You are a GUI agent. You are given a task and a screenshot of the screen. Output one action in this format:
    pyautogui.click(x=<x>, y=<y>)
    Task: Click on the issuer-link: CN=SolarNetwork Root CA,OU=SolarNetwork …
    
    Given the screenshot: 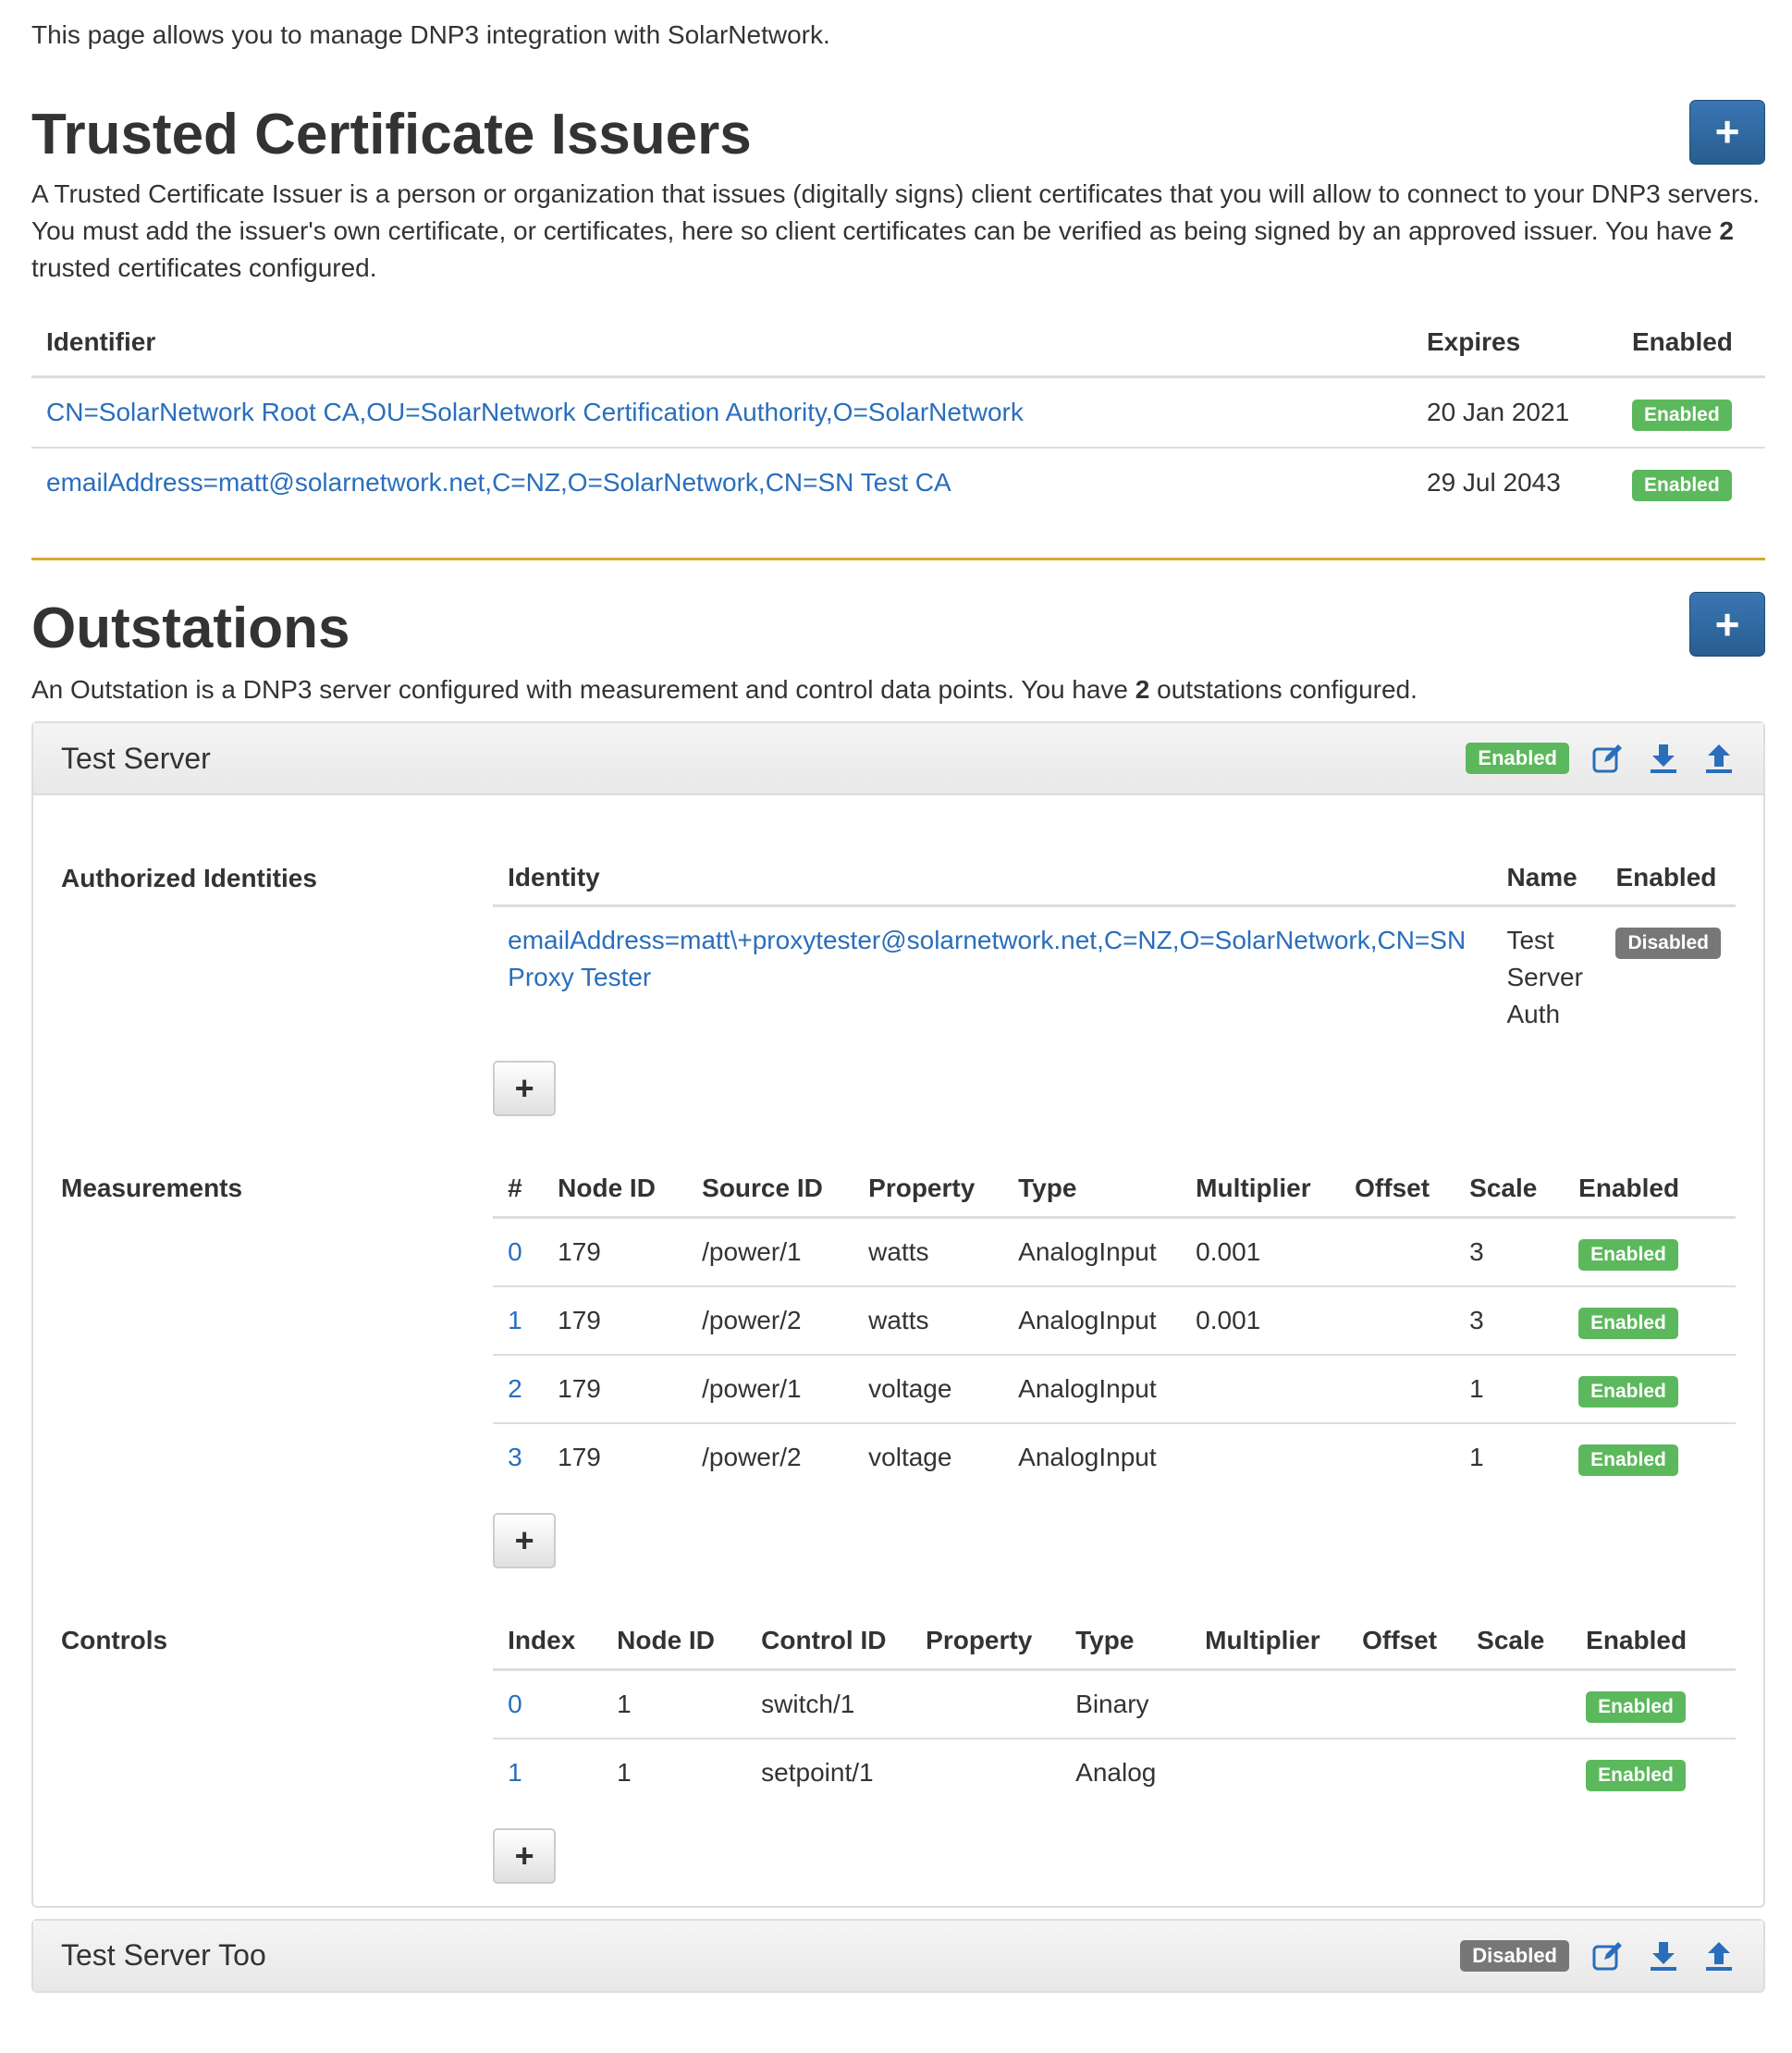 What is the action you would take?
    pyautogui.click(x=535, y=412)
    